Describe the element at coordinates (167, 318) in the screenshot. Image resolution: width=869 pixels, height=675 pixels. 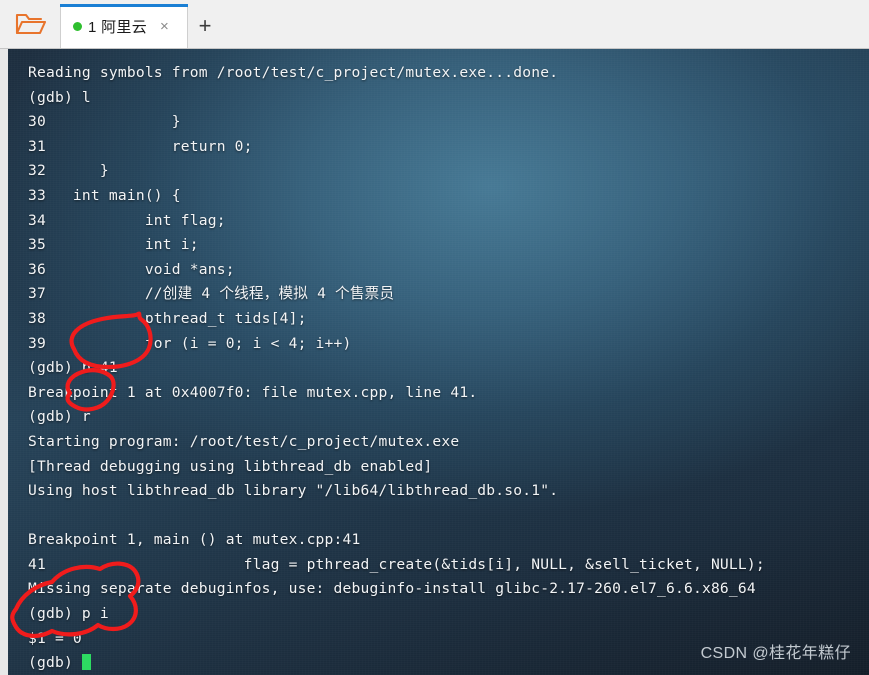
I see `terminal-line: 38 pthread_t tids[4];` at that location.